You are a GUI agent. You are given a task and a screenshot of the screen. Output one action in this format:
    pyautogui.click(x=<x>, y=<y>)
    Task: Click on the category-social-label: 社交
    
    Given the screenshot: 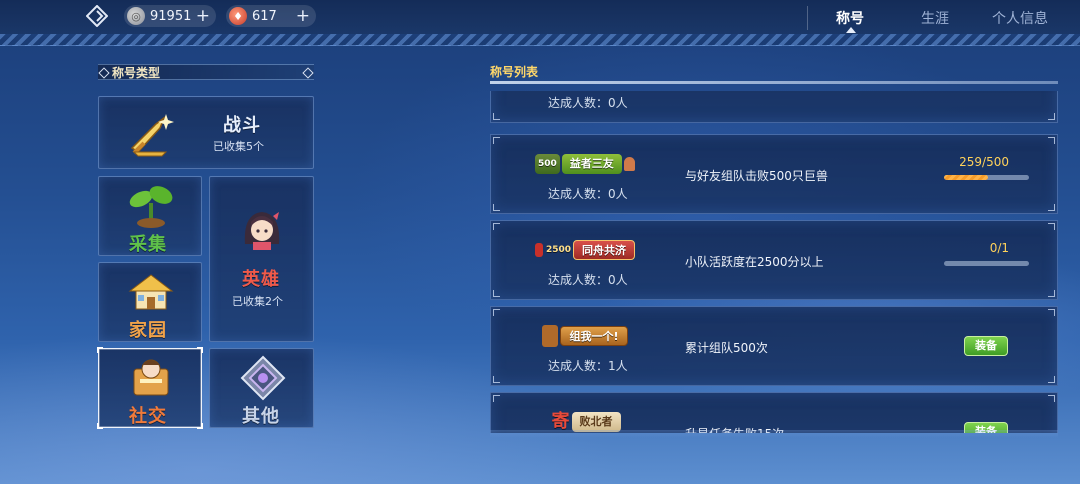 What is the action you would take?
    pyautogui.click(x=148, y=416)
    